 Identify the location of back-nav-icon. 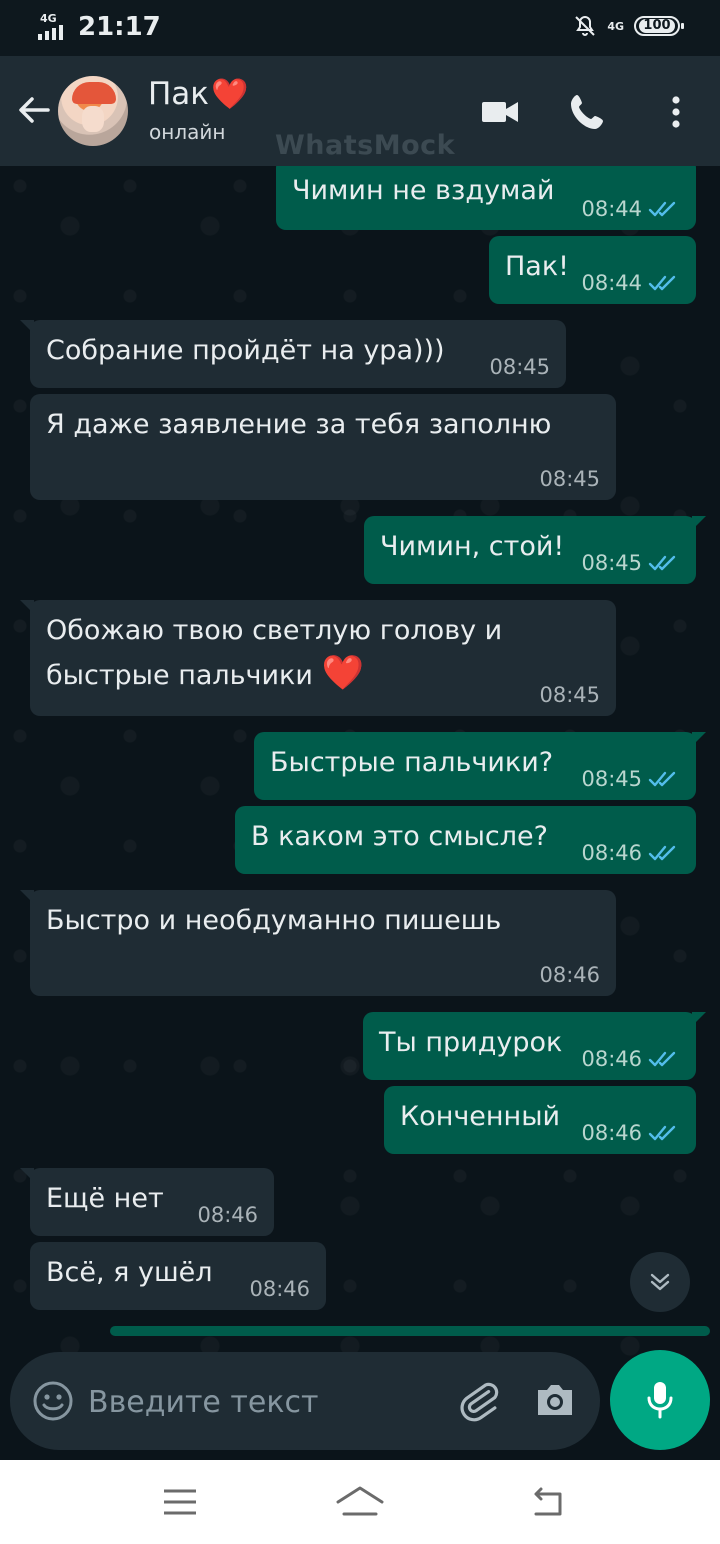
(548, 1502).